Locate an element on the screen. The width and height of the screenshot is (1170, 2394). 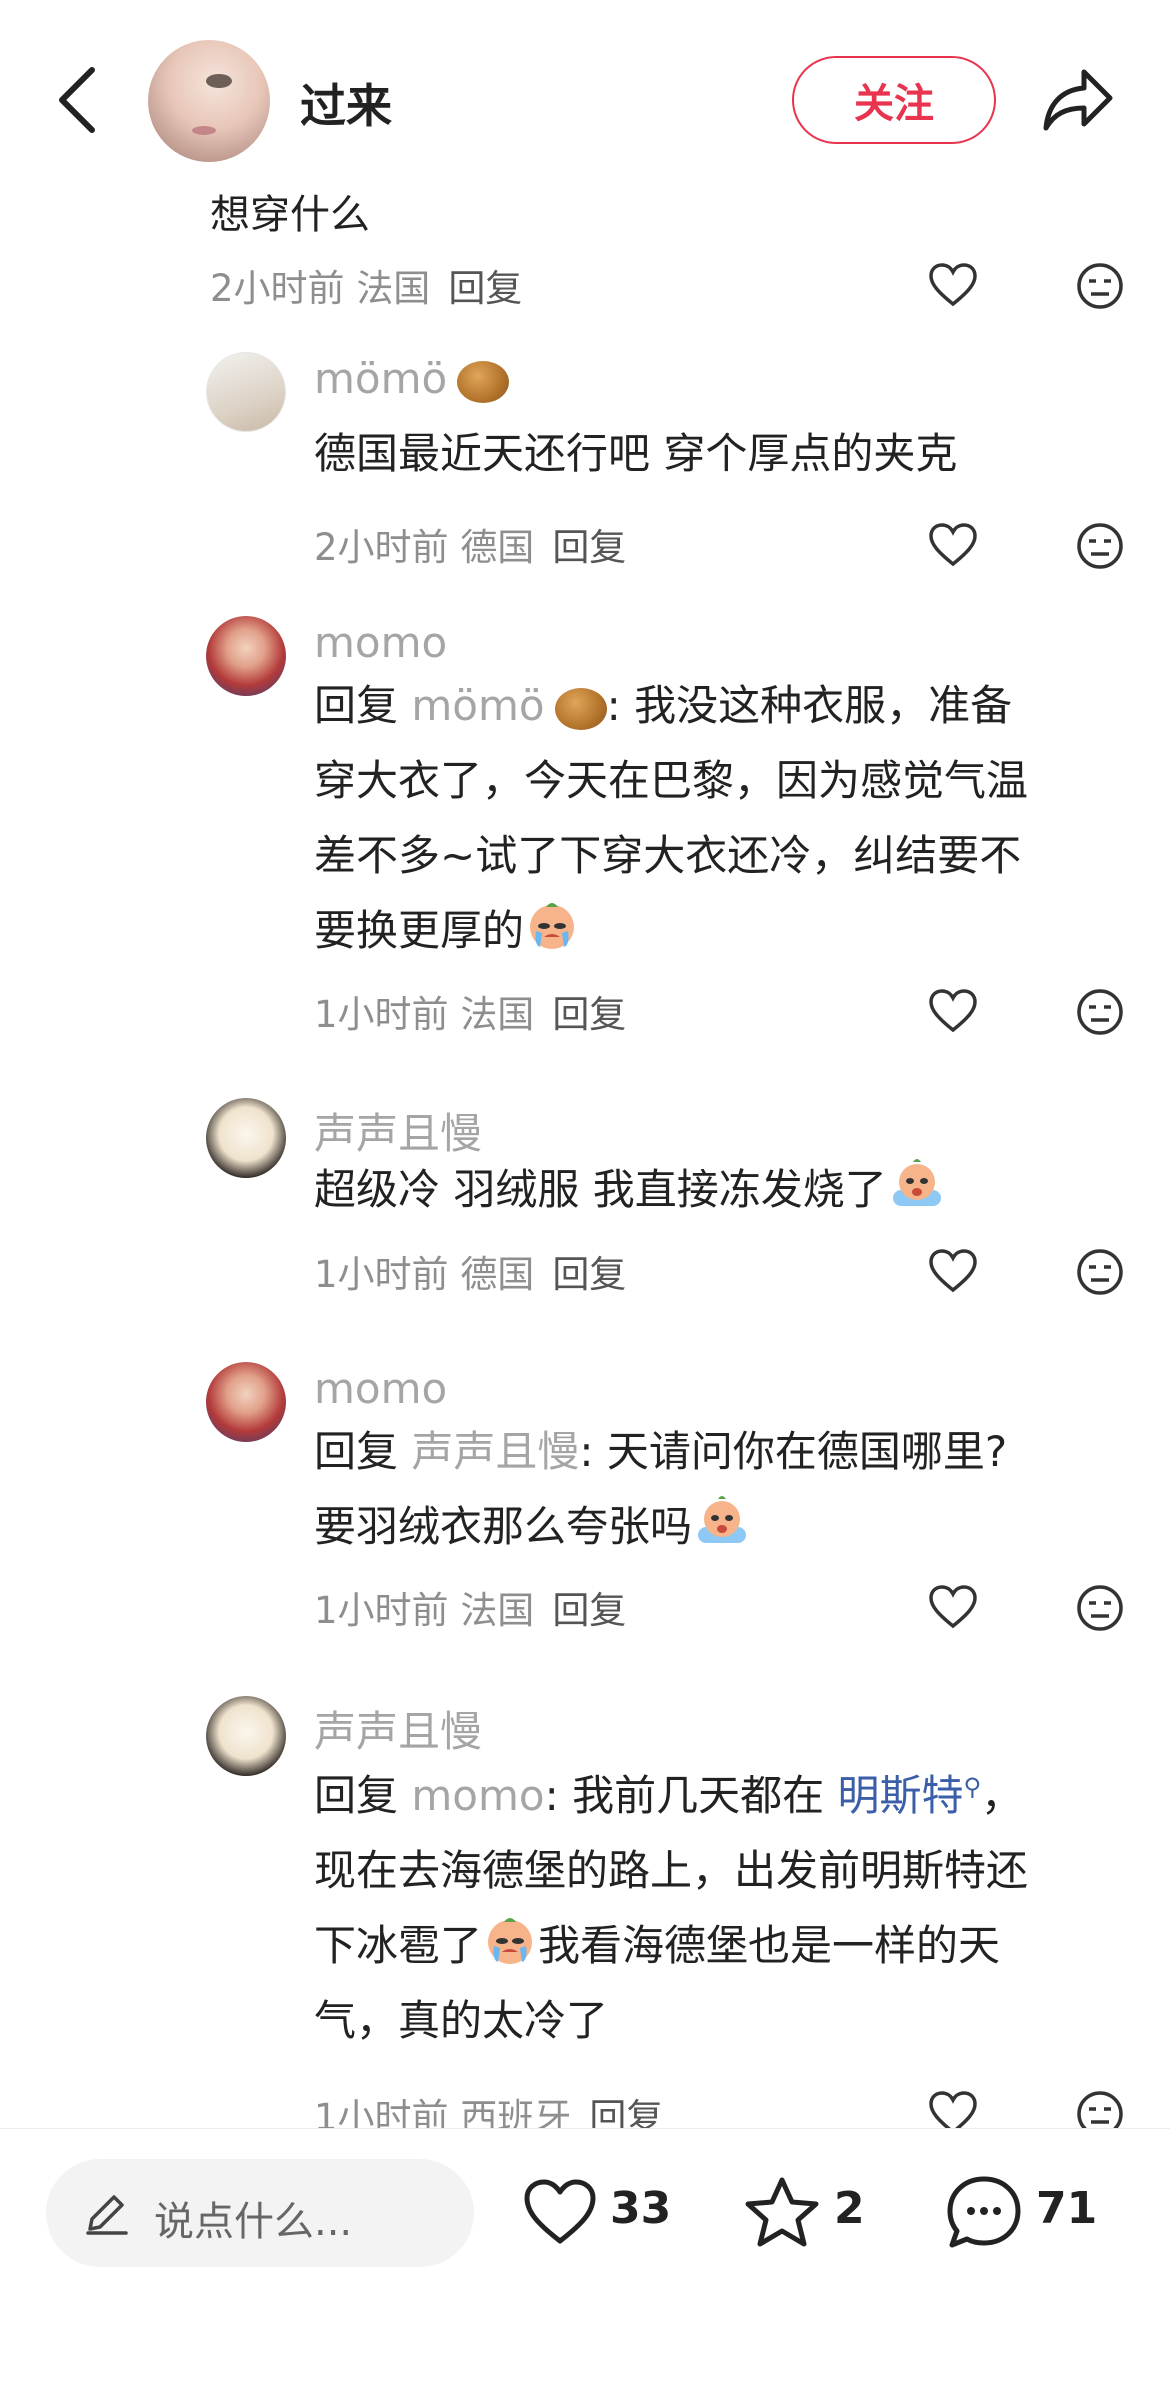
reply-text: 超级冷 羽绒服 我直接冻发烧了 is located at coordinates (724, 1189).